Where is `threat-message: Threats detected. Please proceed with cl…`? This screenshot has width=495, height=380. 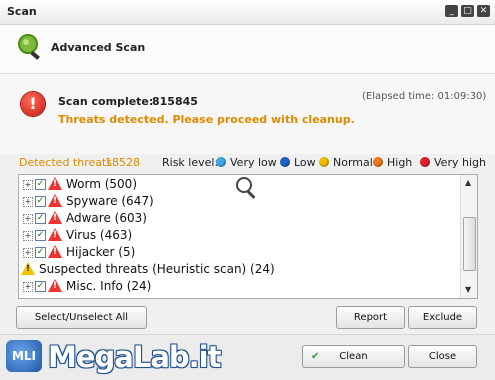
threat-message: Threats detected. Please proceed with cl… is located at coordinates (206, 119).